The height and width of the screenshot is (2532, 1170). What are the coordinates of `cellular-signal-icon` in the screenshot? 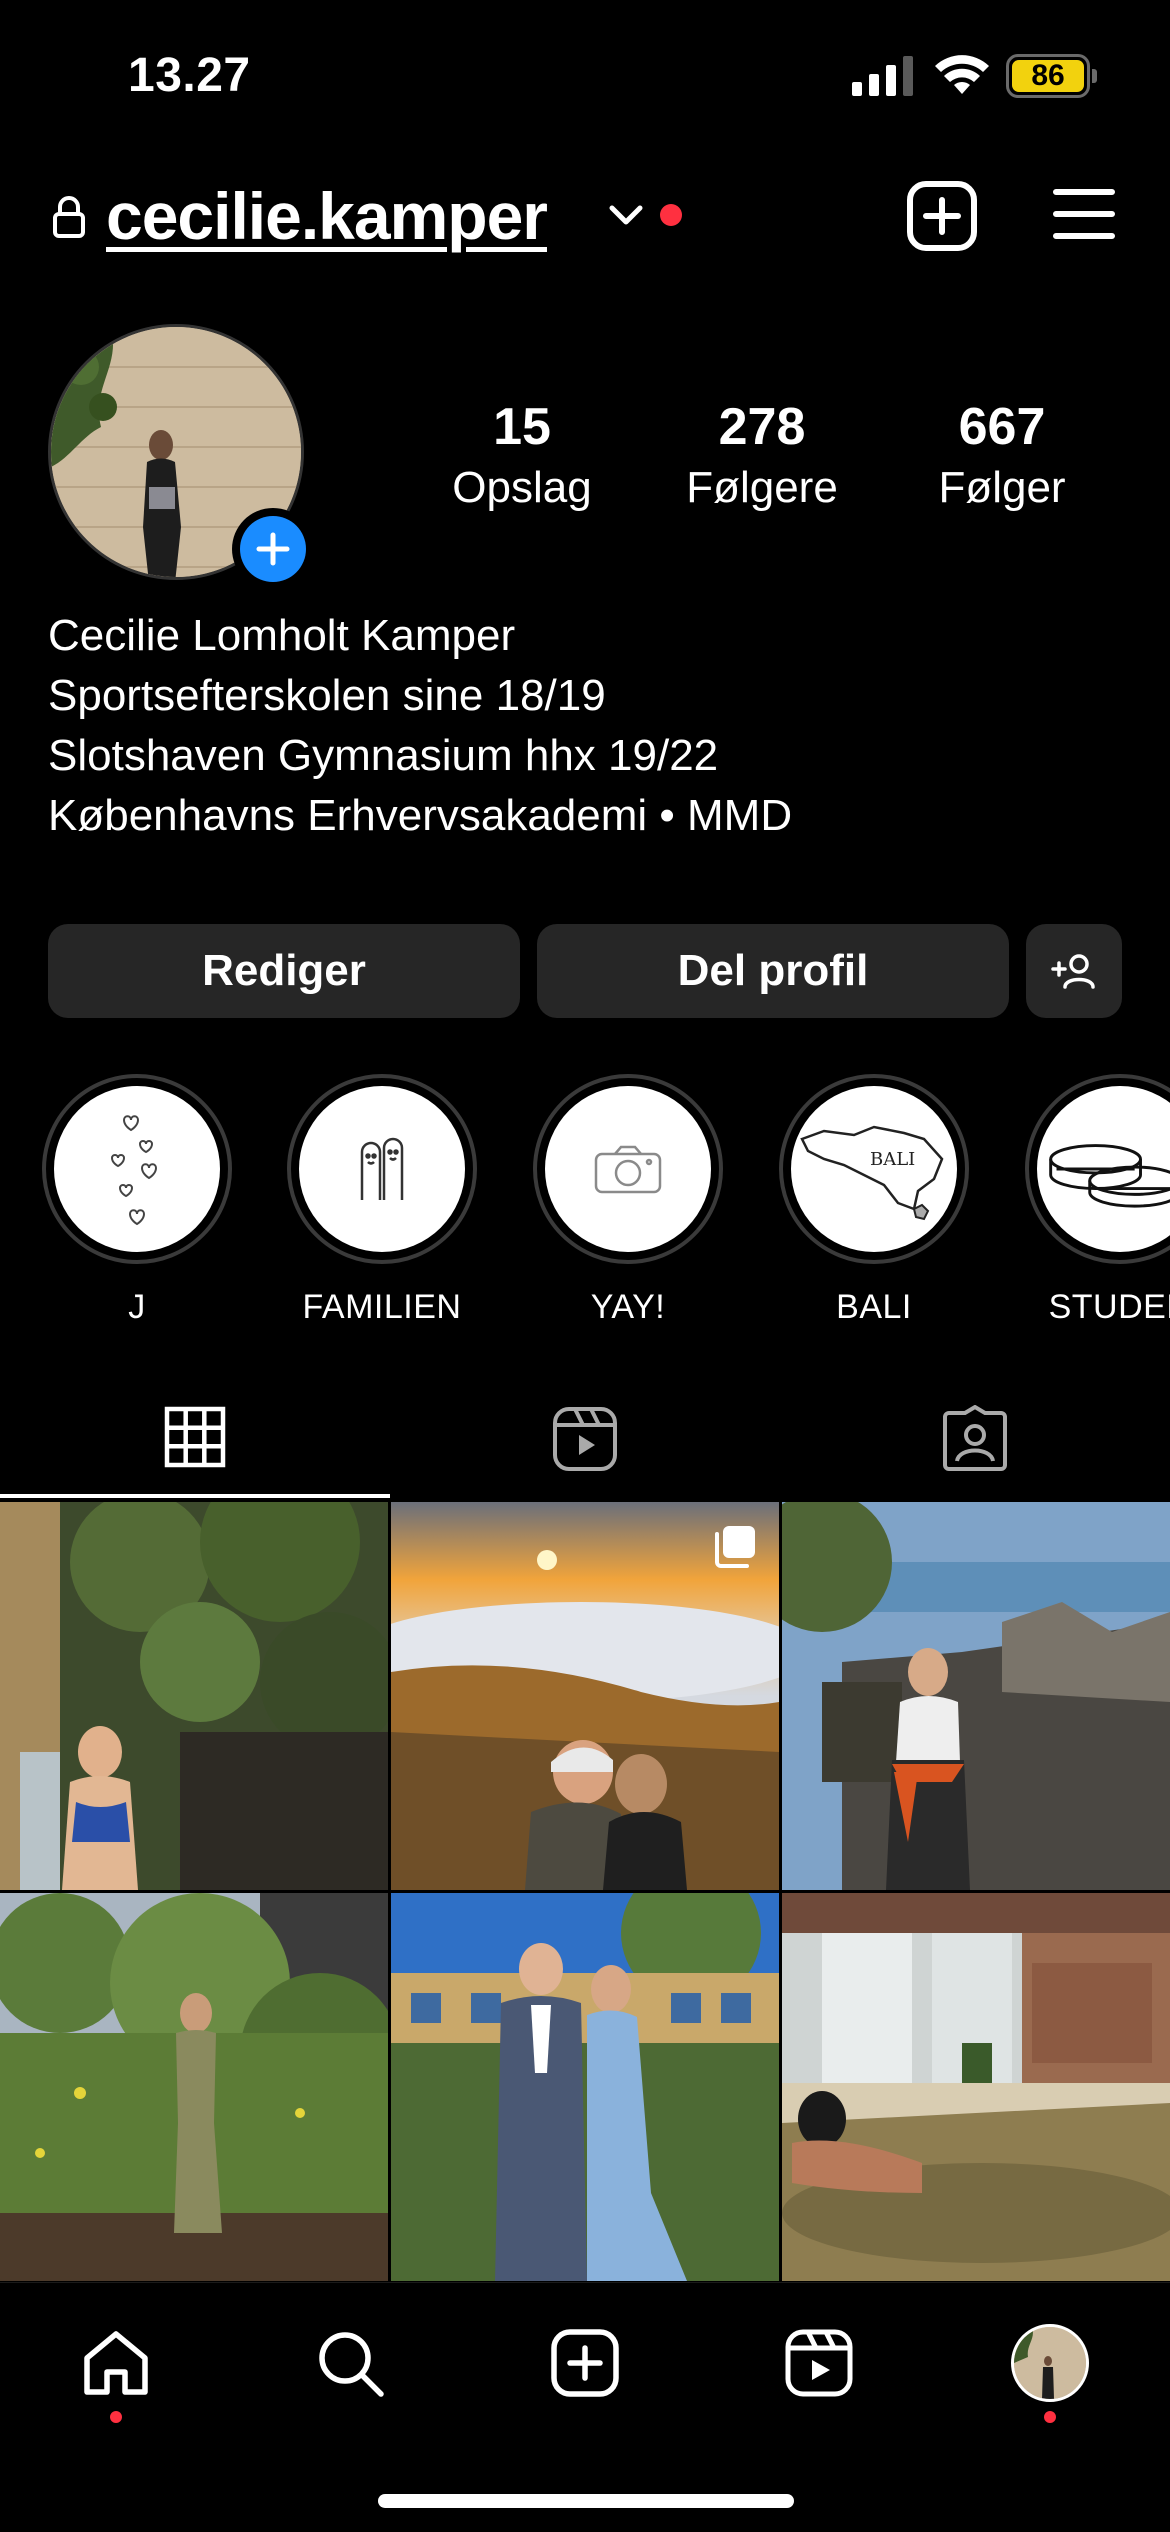 It's located at (882, 76).